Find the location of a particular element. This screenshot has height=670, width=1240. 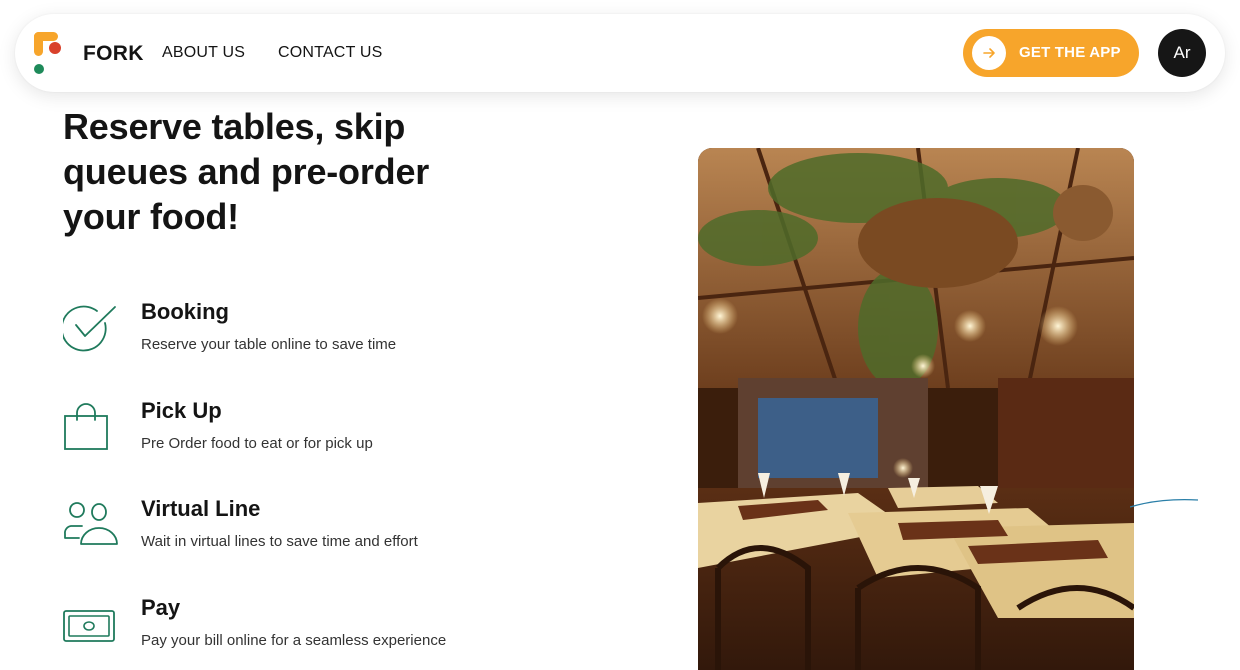

feature-description: Pre Order food to eat or for pick up is located at coordinates (257, 443).